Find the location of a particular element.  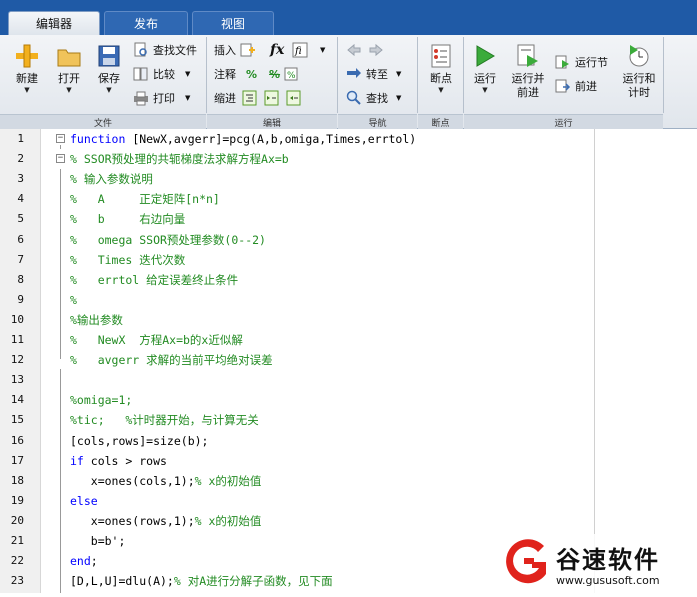

advance-button: 前进 is located at coordinates (576, 86).